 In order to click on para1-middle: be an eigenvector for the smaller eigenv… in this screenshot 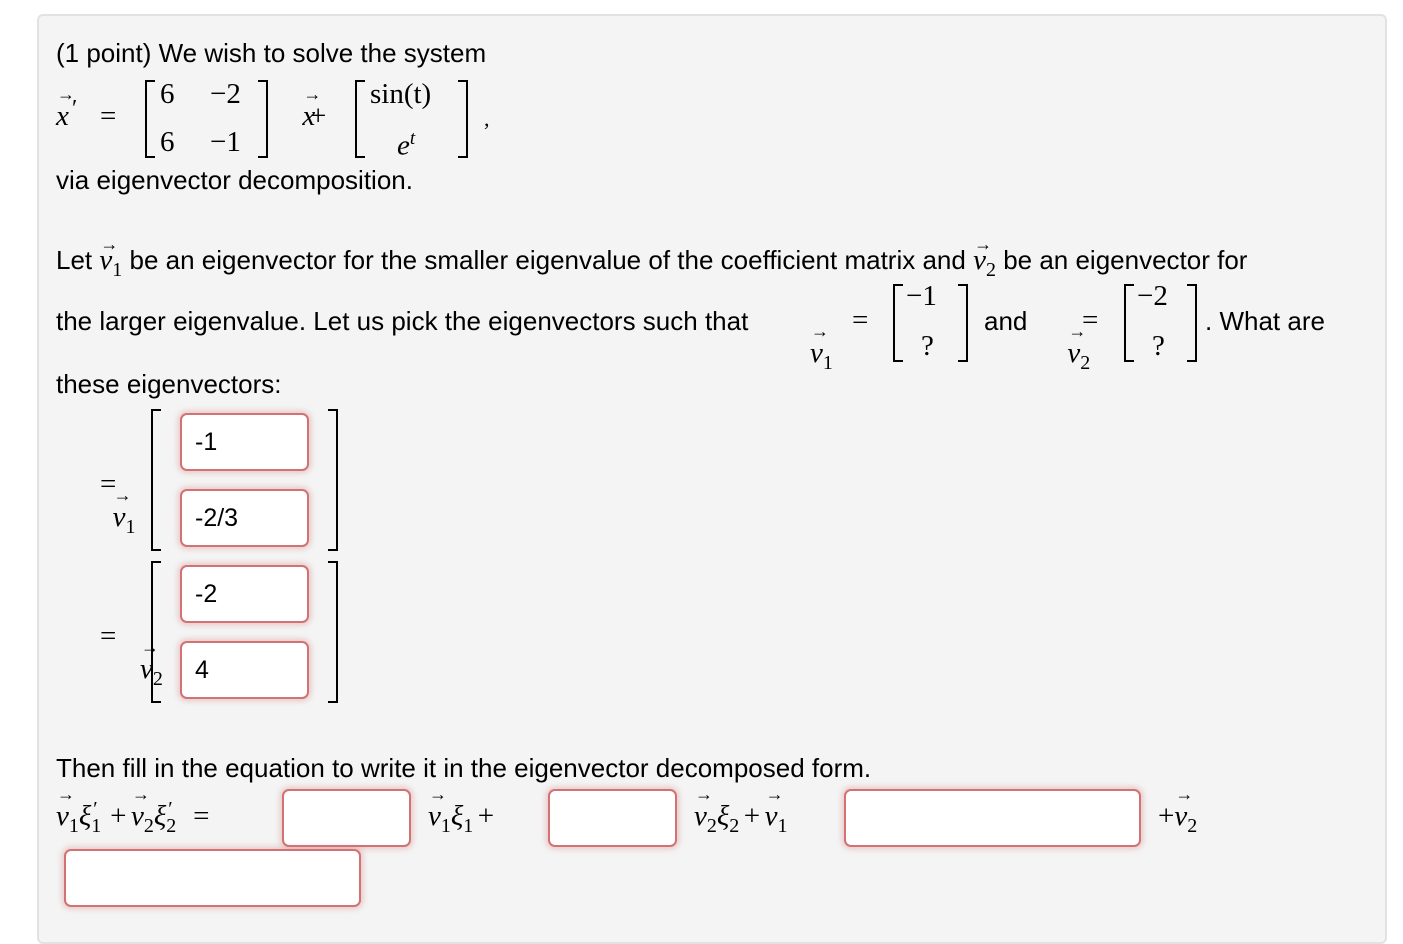, I will do `click(547, 260)`.